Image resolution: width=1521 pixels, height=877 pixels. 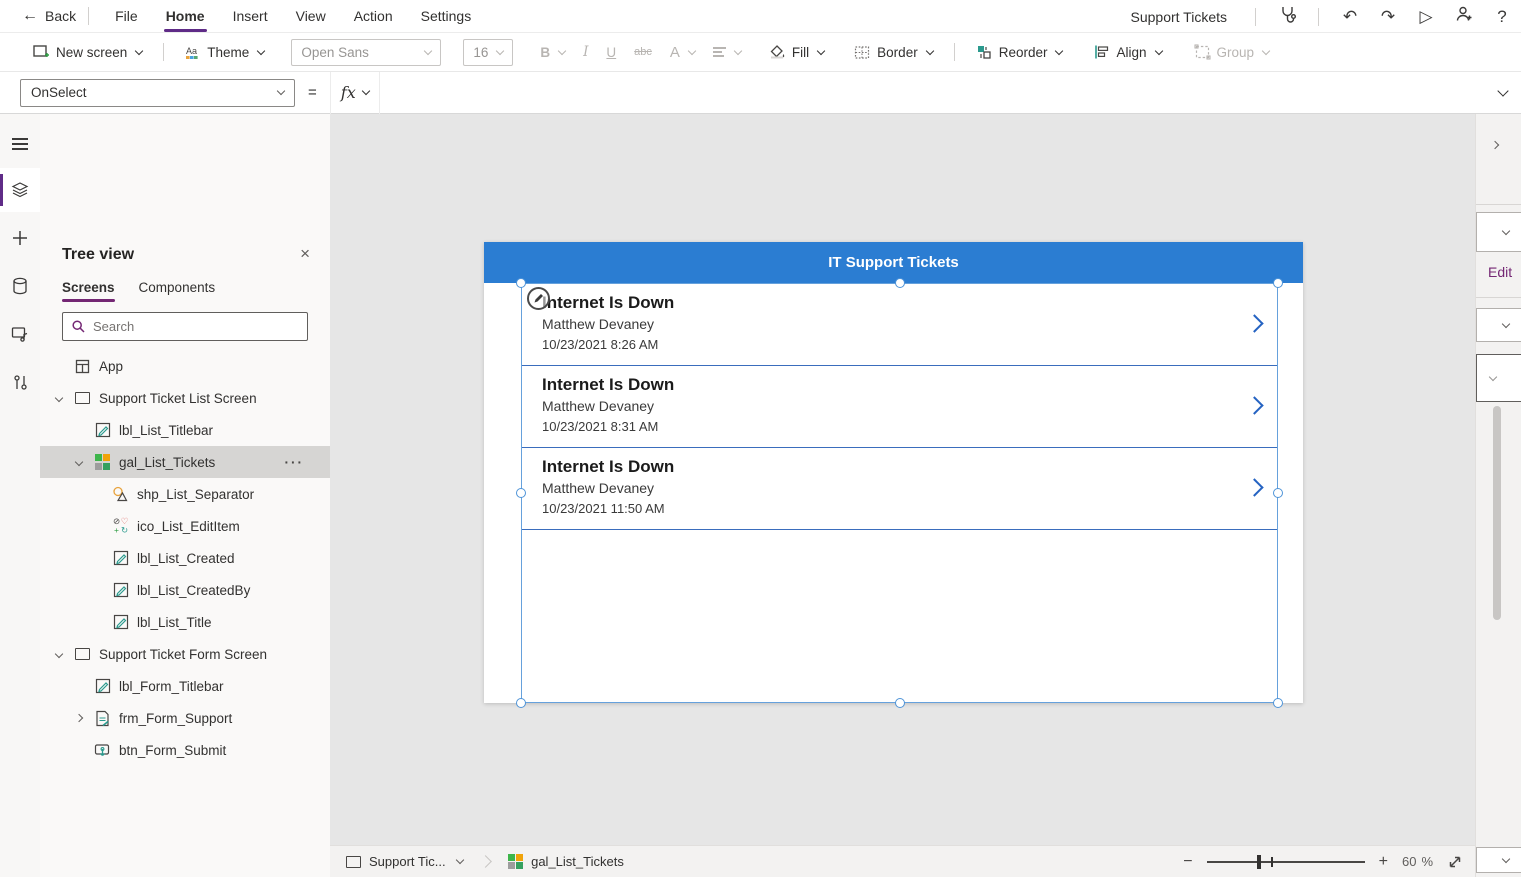 I want to click on rail-data-button, so click(x=20, y=286).